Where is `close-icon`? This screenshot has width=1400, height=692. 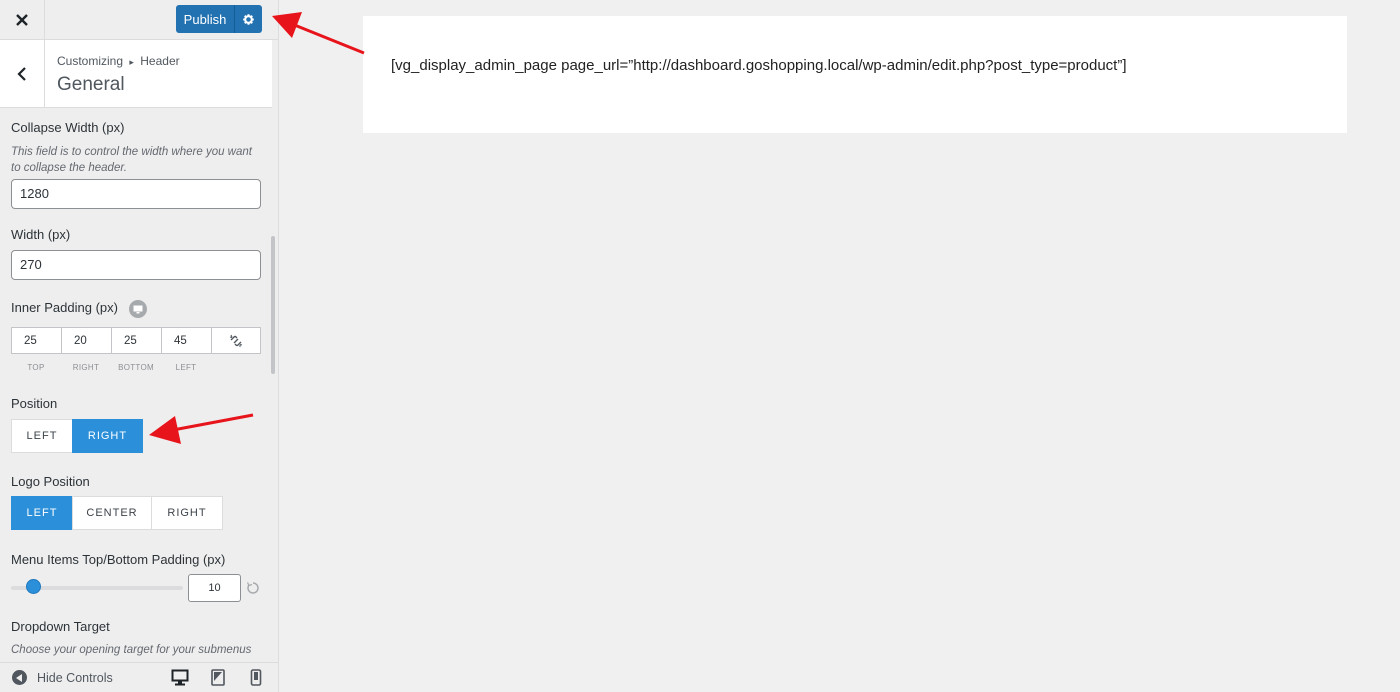 close-icon is located at coordinates (22, 20).